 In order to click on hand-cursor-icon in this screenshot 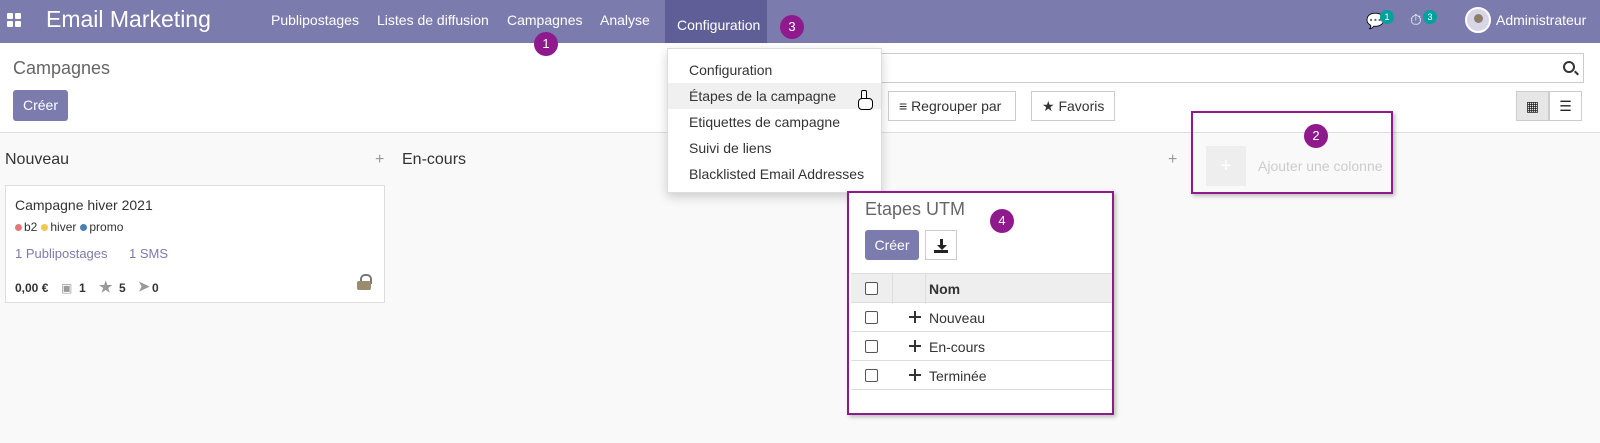, I will do `click(865, 100)`.